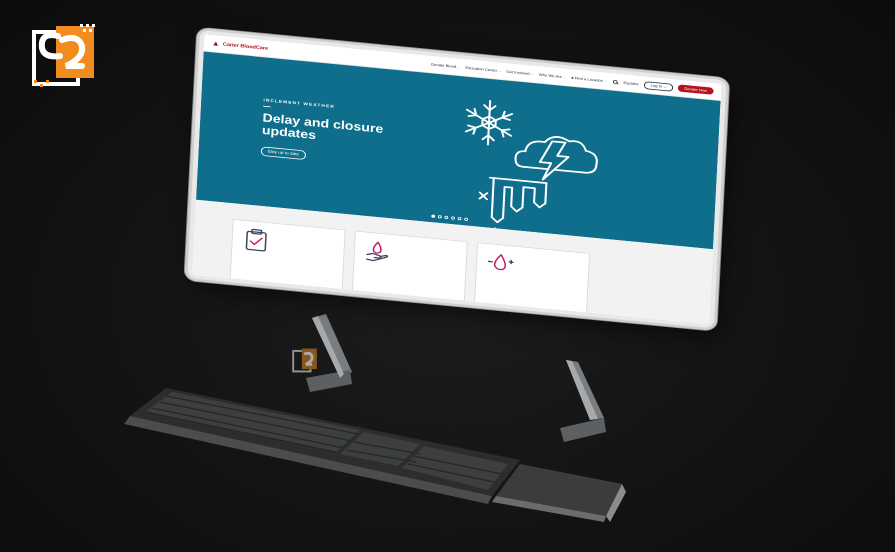 Image resolution: width=895 pixels, height=552 pixels. What do you see at coordinates (299, 104) in the screenshot?
I see `hero-eyebrow: INCLEMENT WEATHER` at bounding box center [299, 104].